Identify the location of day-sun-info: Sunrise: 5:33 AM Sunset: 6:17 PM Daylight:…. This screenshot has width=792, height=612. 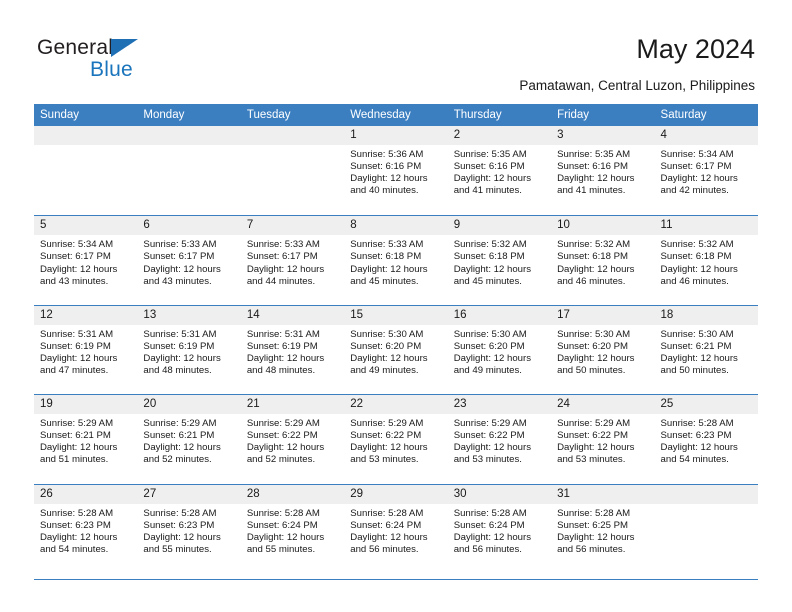
(292, 261).